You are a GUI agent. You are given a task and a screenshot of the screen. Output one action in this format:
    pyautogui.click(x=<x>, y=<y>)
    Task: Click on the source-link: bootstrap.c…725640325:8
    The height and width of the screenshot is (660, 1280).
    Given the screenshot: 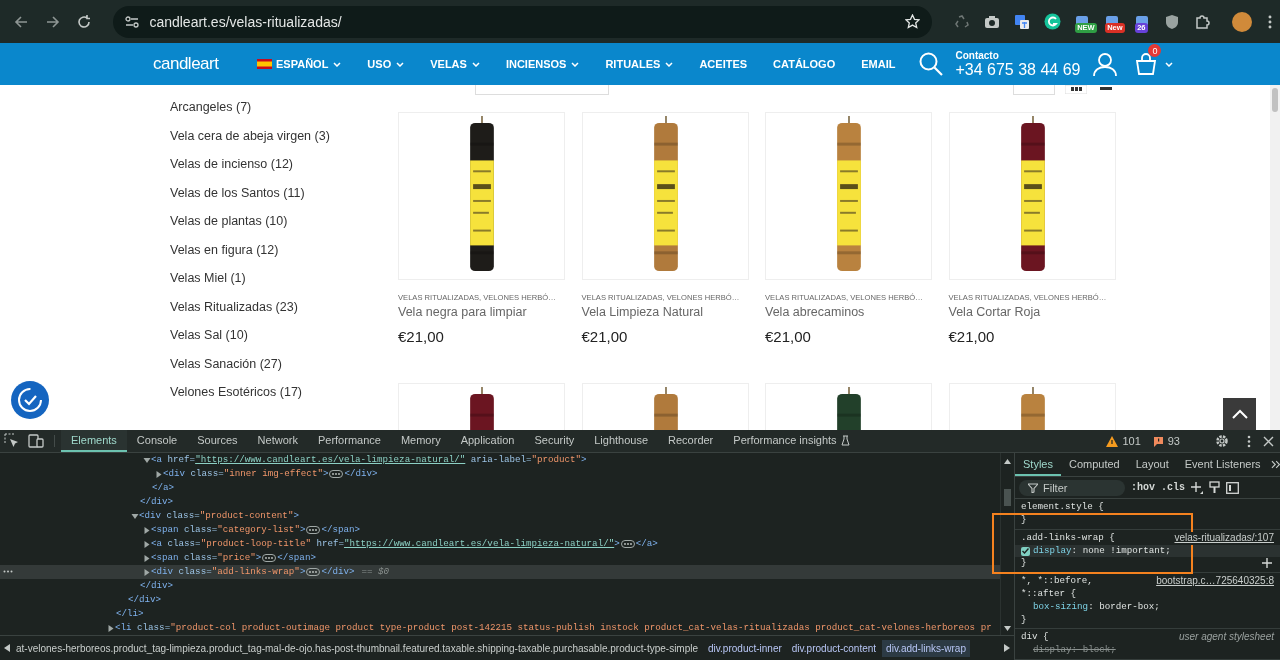 What is the action you would take?
    pyautogui.click(x=1215, y=581)
    